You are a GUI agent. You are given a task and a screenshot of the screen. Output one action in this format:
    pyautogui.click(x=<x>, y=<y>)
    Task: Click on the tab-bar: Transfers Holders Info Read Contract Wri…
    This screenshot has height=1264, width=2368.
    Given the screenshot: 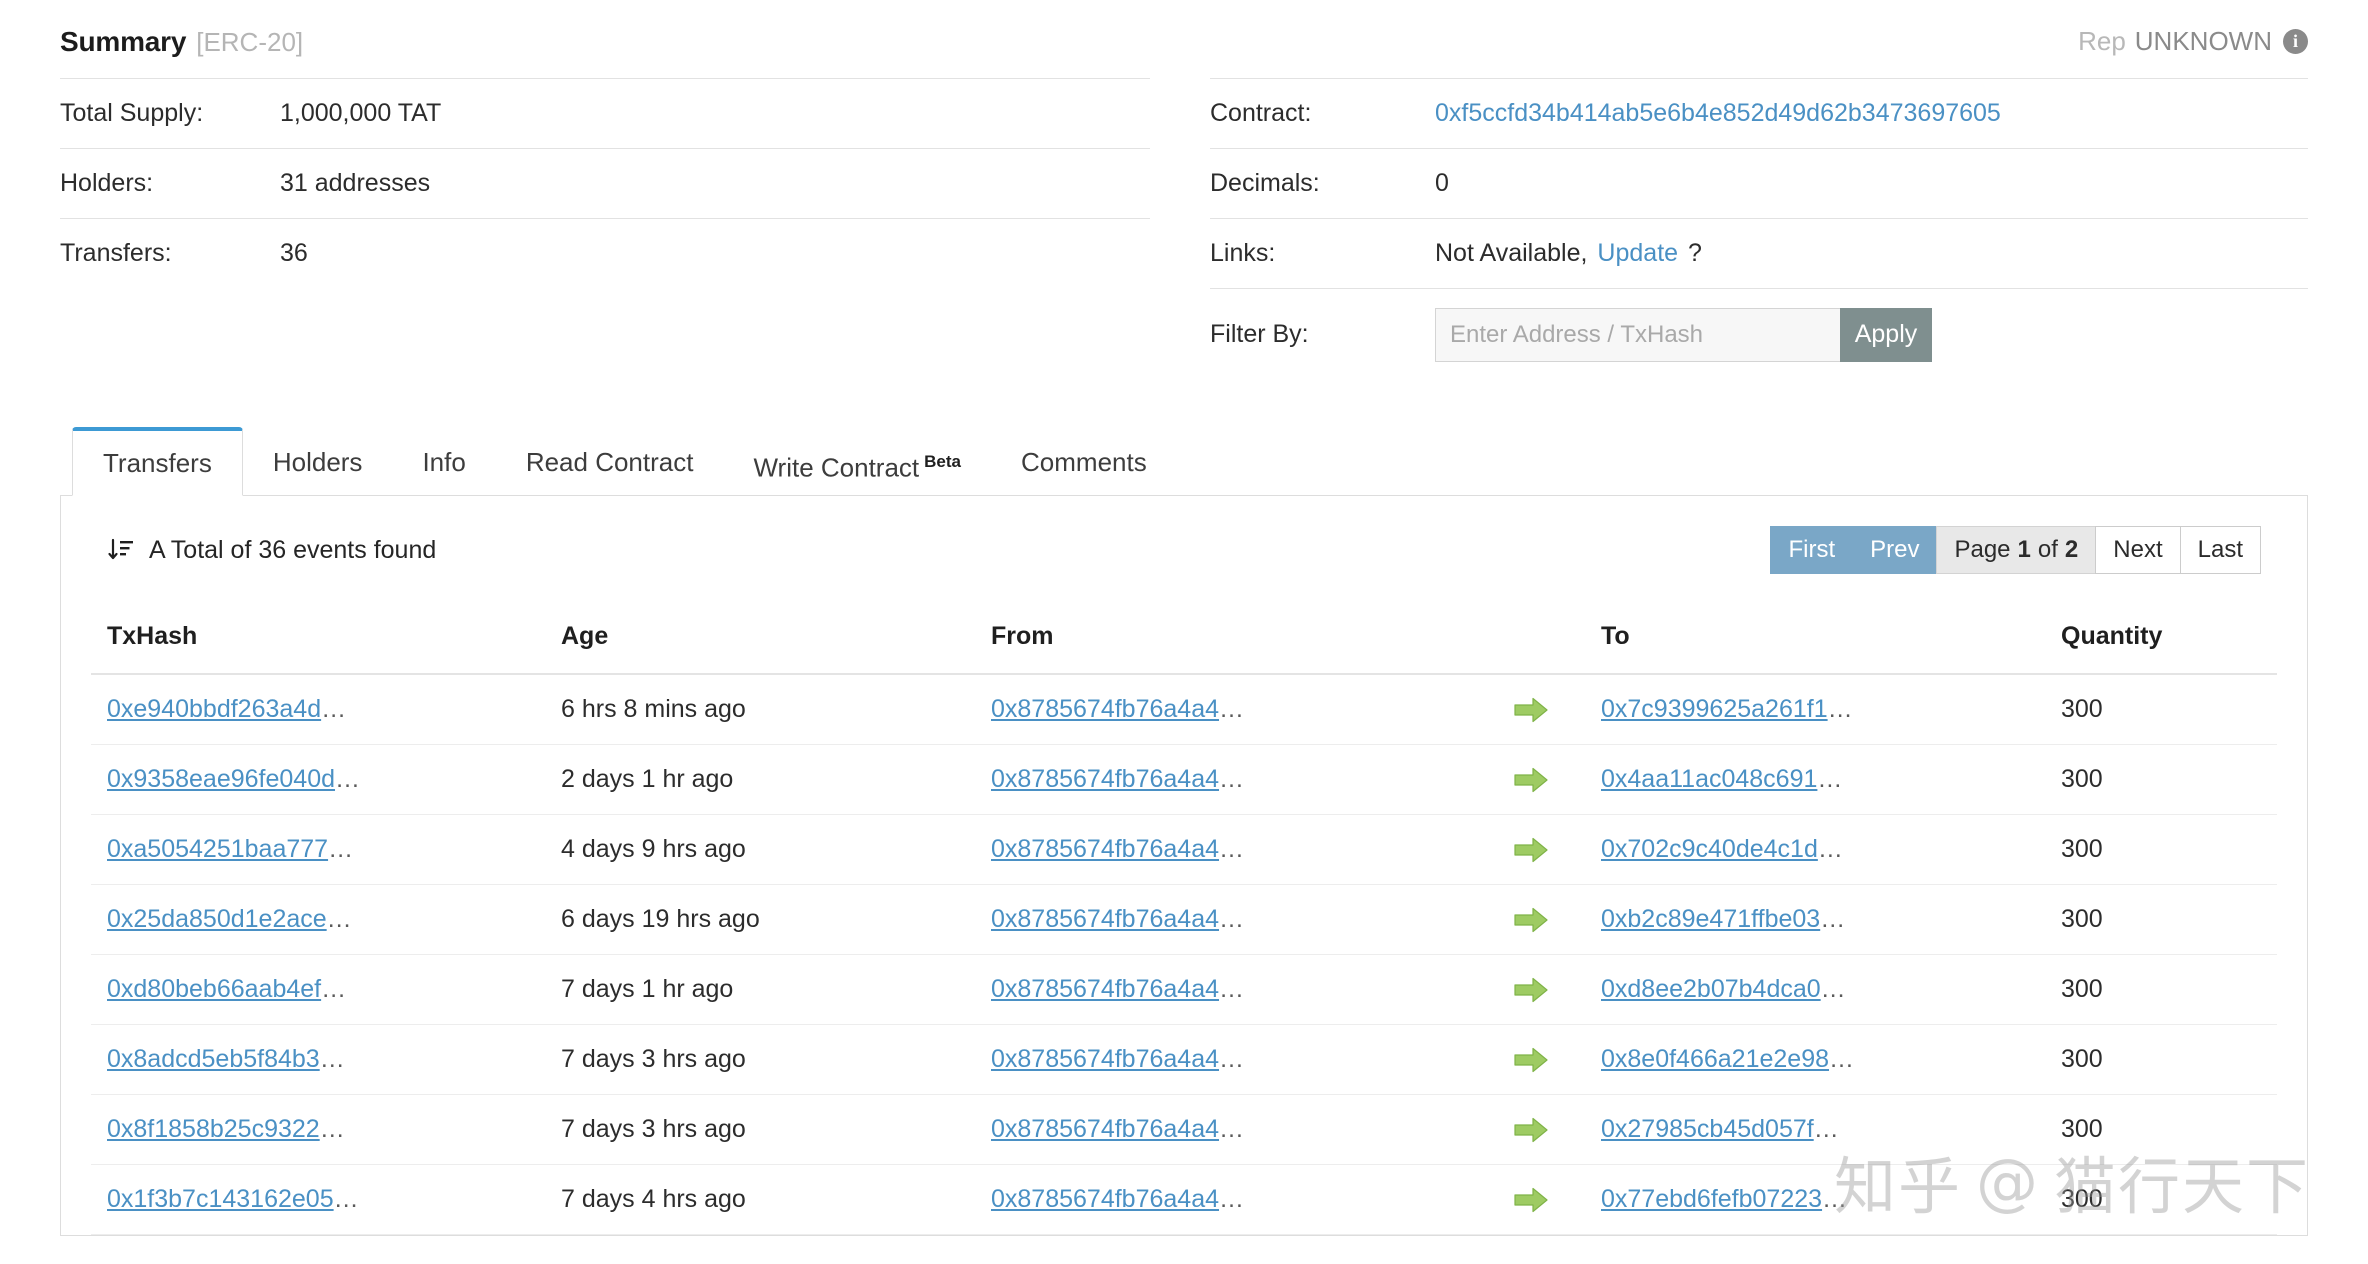 What is the action you would take?
    pyautogui.click(x=1184, y=461)
    